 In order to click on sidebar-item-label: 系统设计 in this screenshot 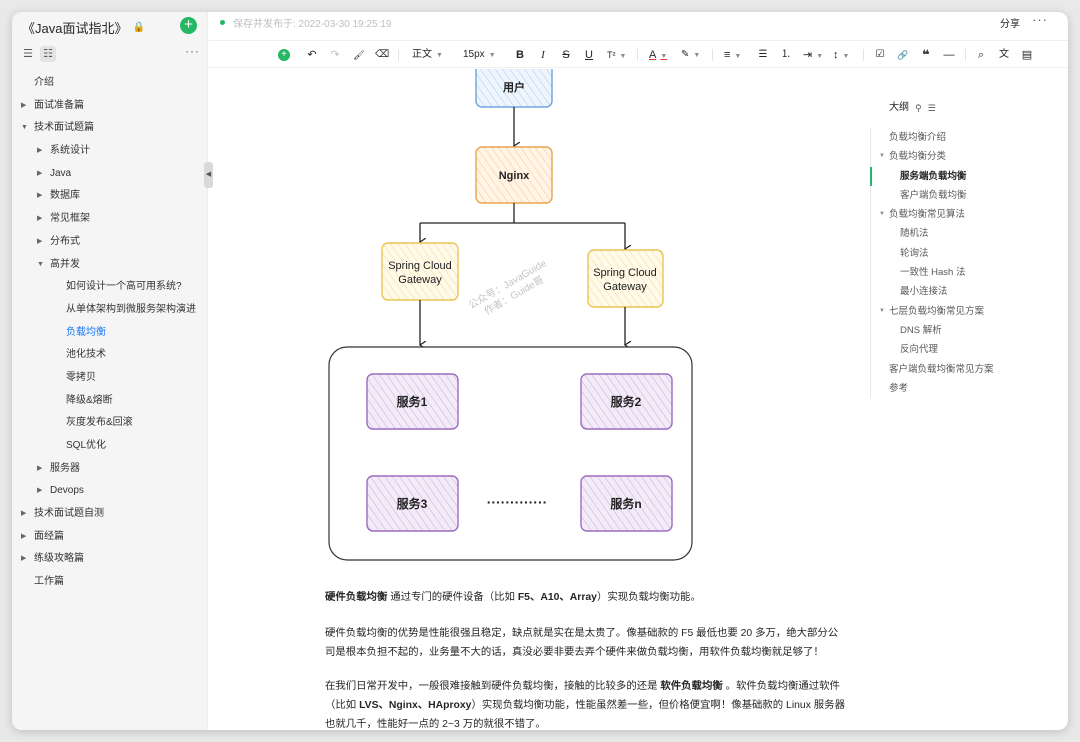, I will do `click(70, 151)`.